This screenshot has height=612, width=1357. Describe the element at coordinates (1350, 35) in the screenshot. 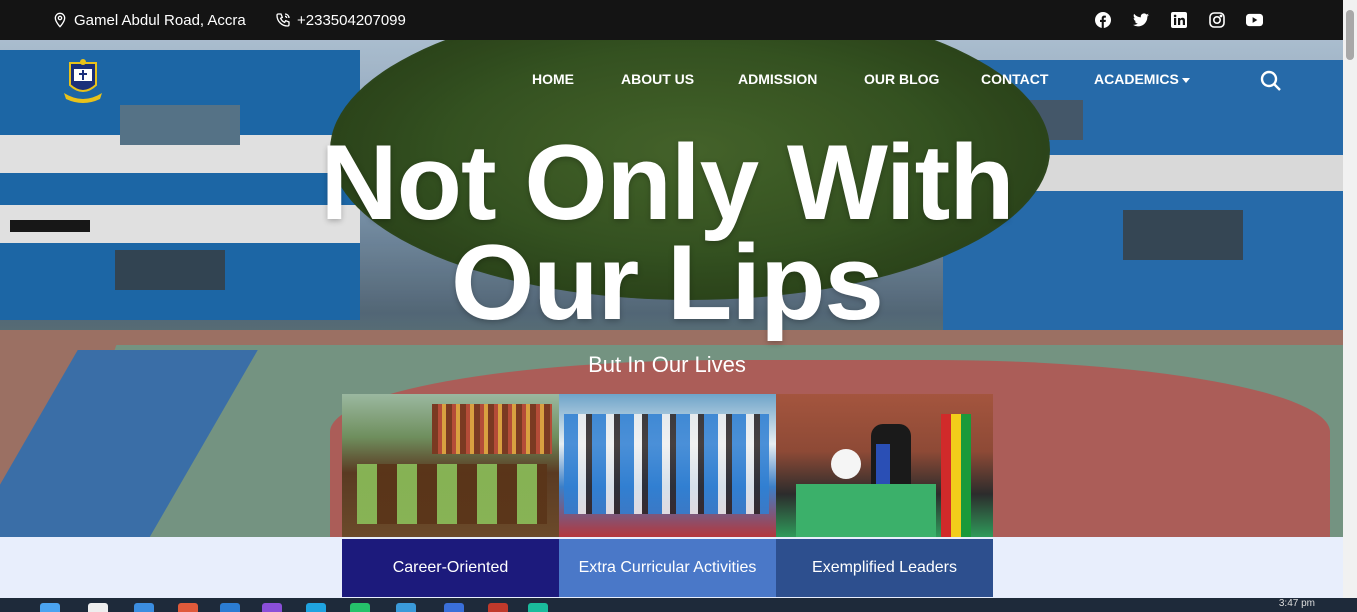

I see `scrollbar-thumb` at that location.